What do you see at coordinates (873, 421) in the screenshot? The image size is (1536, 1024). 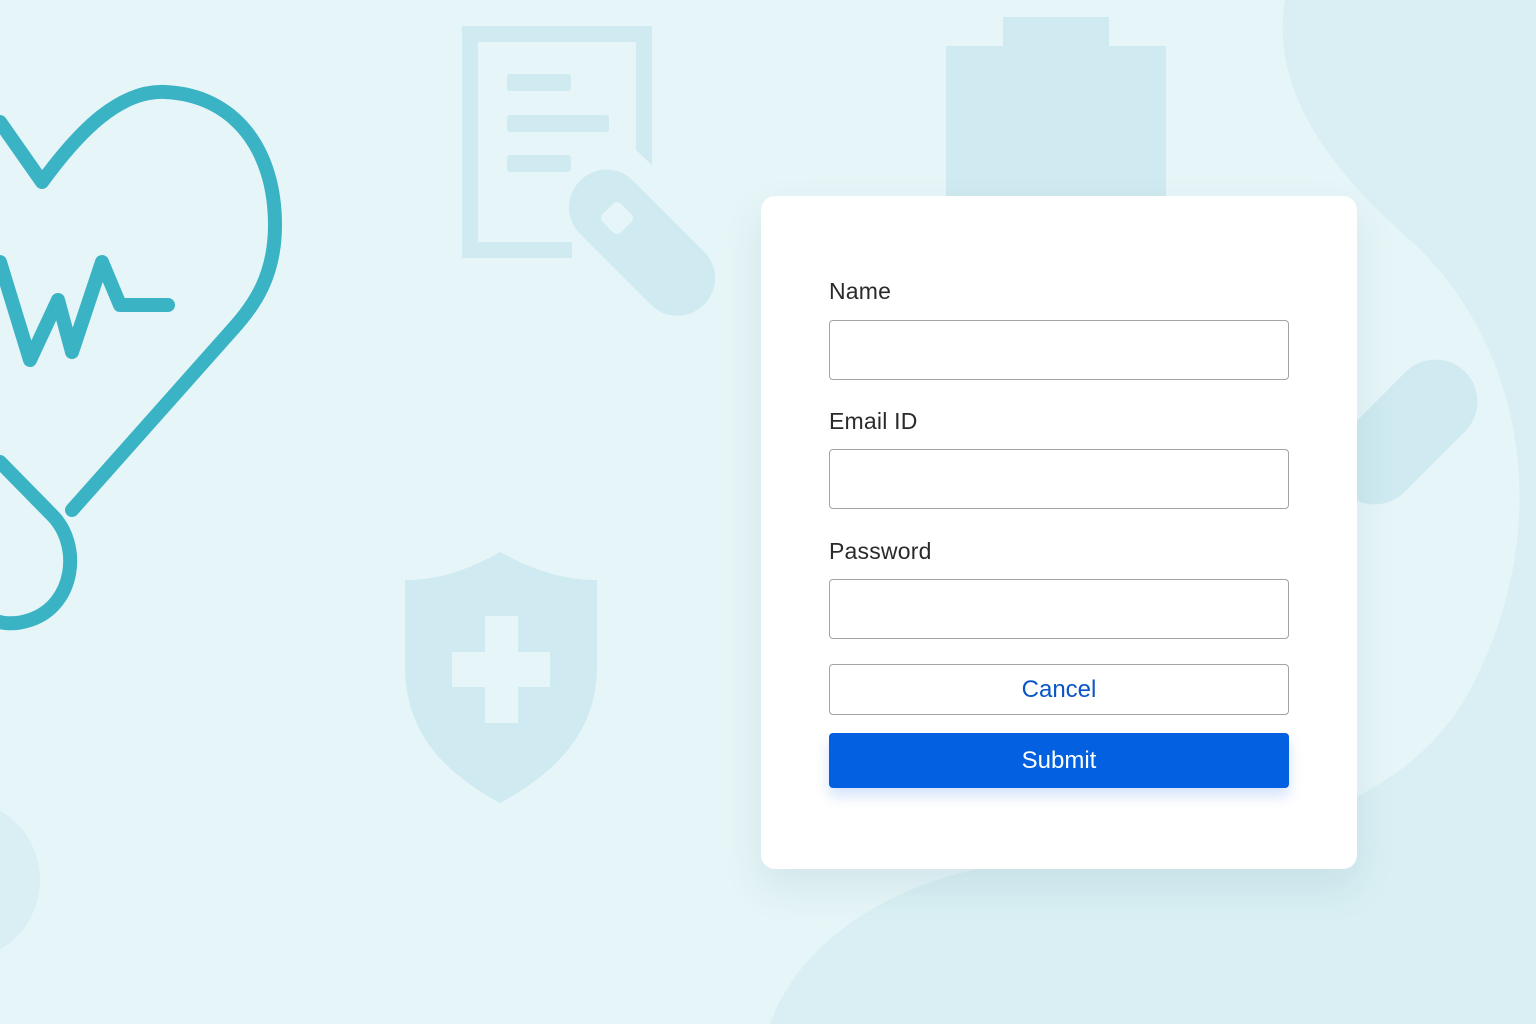 I see `email-label: Email ID` at bounding box center [873, 421].